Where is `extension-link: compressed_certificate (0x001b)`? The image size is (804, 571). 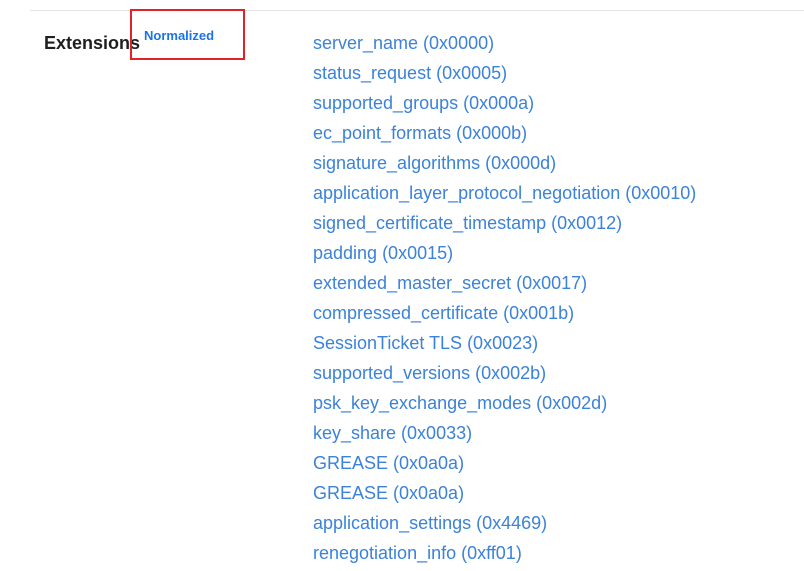
extension-link: compressed_certificate (0x001b) is located at coordinates (504, 314).